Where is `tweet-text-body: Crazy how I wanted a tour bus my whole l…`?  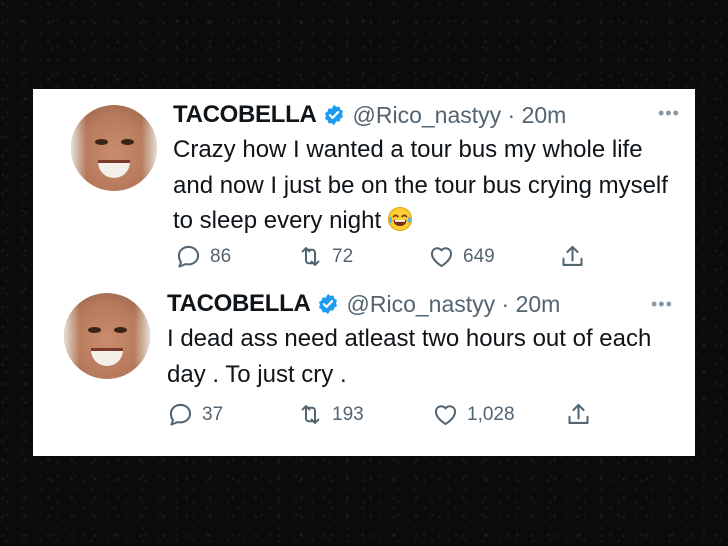 tweet-text-body: Crazy how I wanted a tour bus my whole l… is located at coordinates (420, 185).